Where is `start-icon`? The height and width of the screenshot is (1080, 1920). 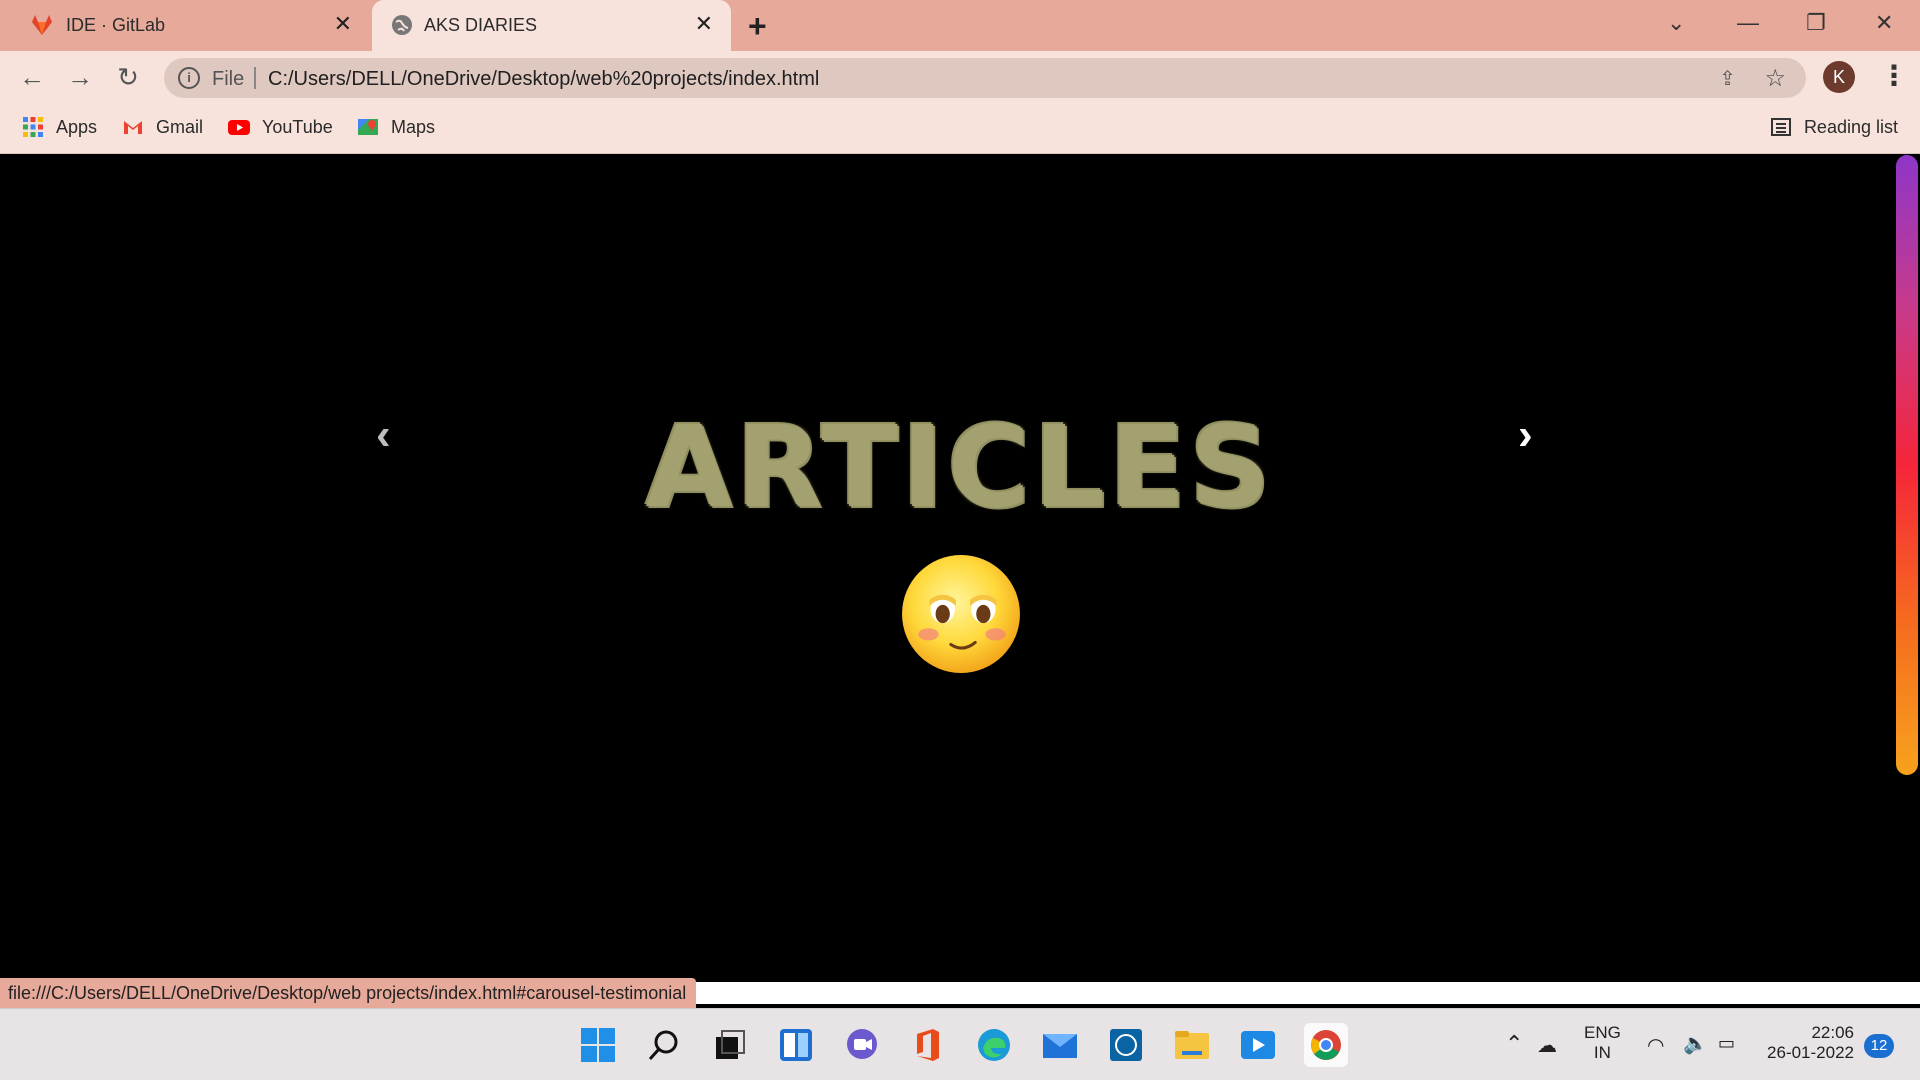 start-icon is located at coordinates (598, 1045).